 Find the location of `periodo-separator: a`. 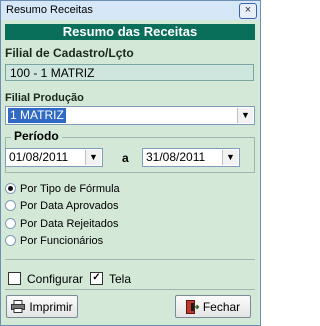

periodo-separator: a is located at coordinates (125, 158).